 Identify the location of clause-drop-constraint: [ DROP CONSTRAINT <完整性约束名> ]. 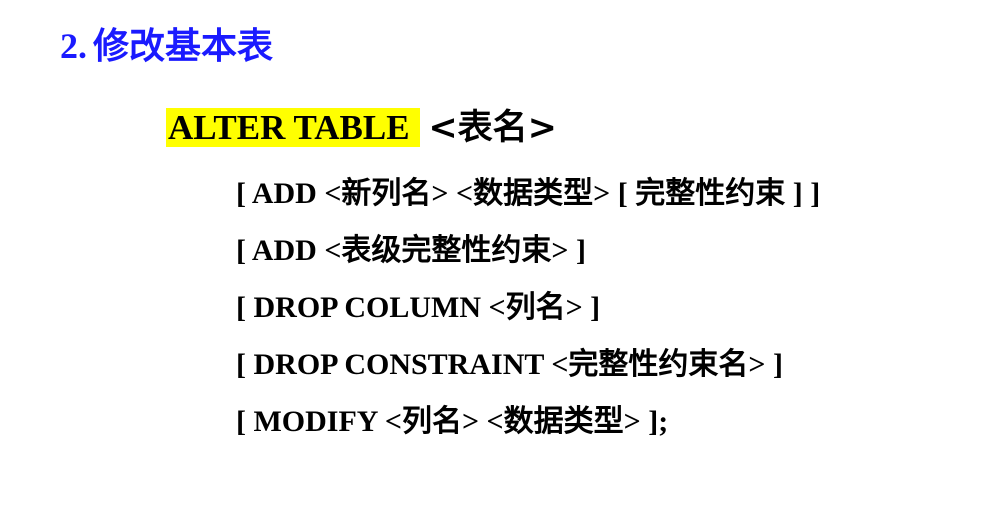
(510, 364).